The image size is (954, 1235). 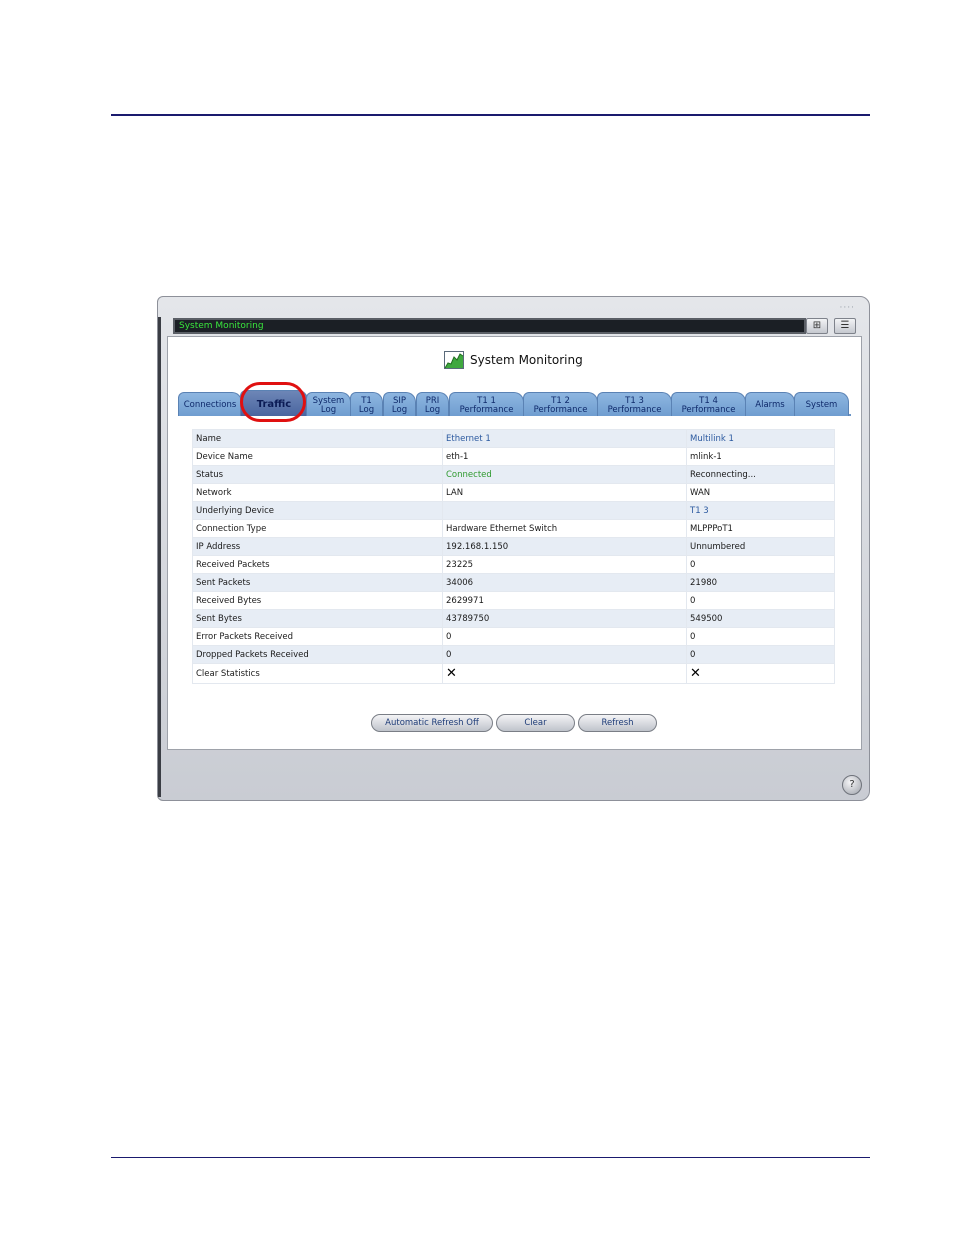 I want to click on tab-connections: Connections, so click(x=210, y=404).